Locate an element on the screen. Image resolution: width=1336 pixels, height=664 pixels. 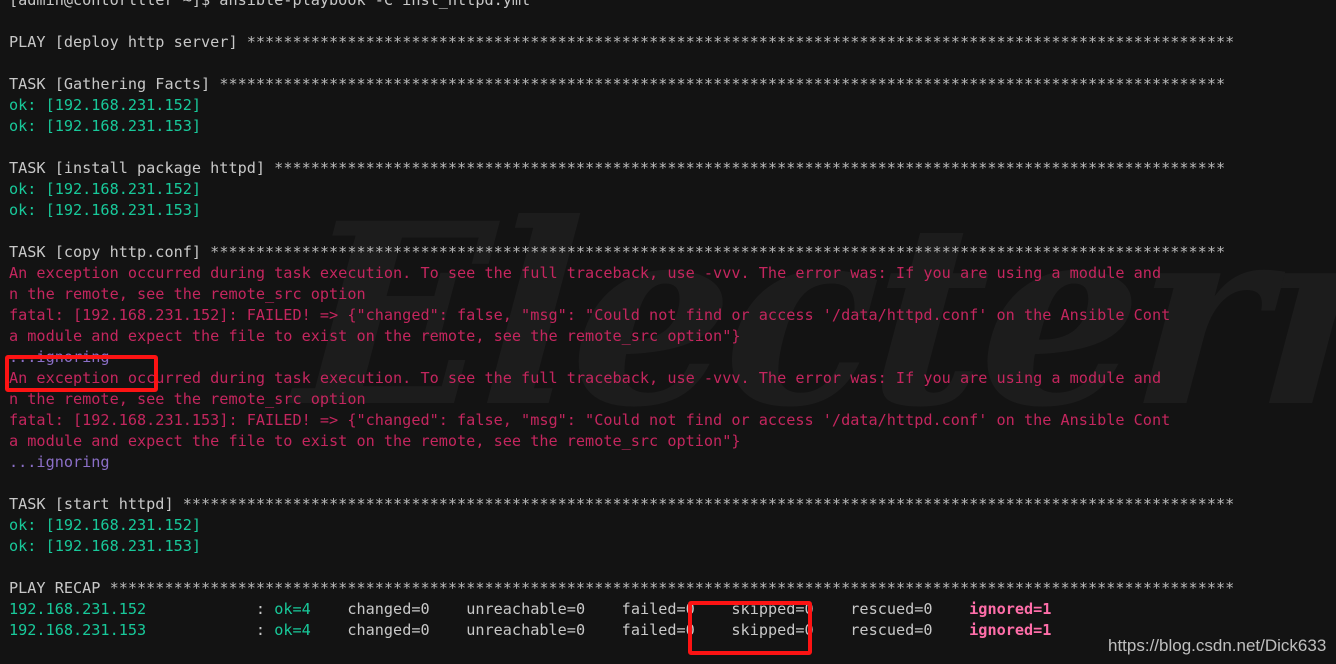
task-header-label: TASK [start httpd] is located at coordinates (96, 504).